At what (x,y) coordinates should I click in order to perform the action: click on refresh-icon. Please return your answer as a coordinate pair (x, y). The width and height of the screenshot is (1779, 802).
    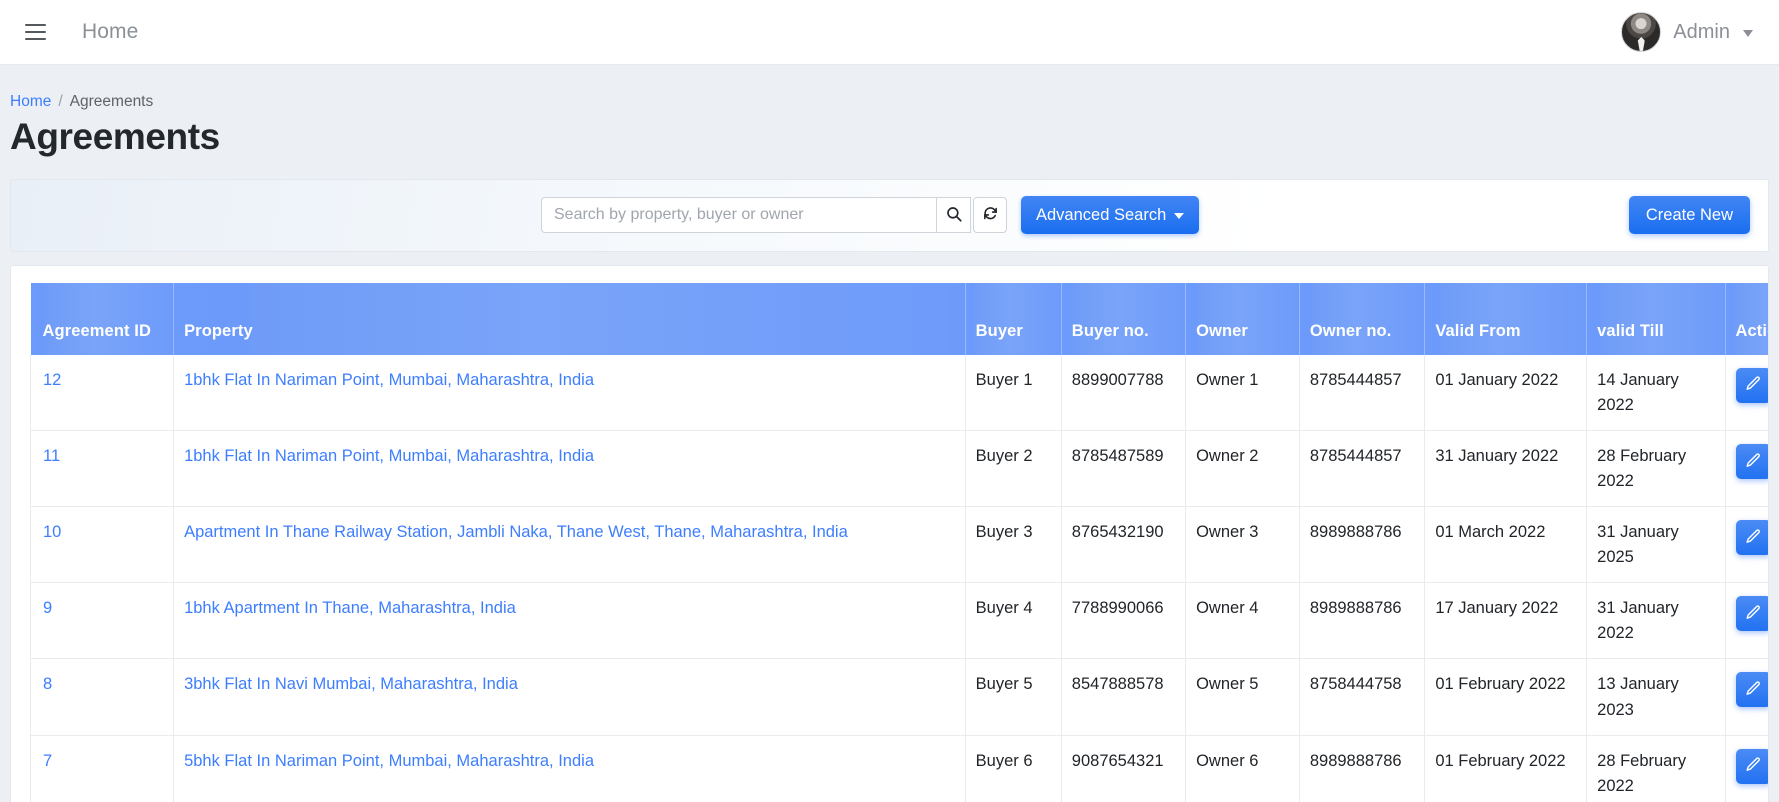
    Looking at the image, I should click on (990, 215).